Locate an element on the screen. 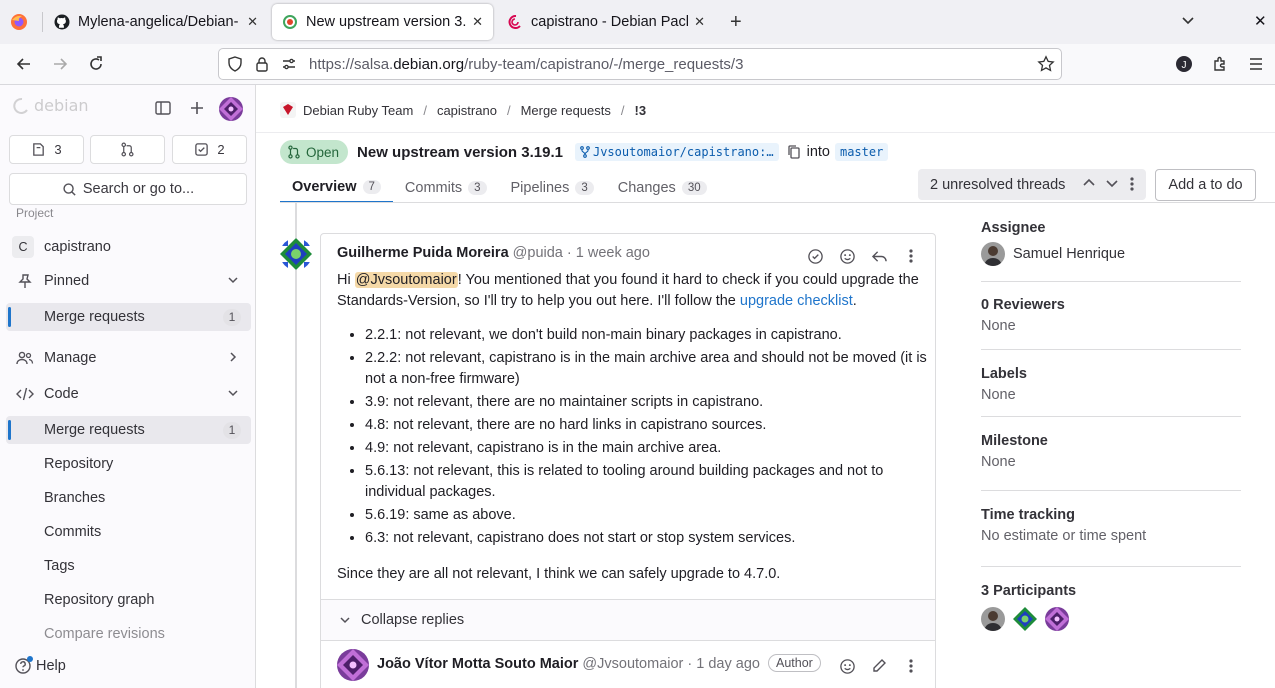 Image resolution: width=1275 pixels, height=688 pixels. sidebar-item-repository: Repository is located at coordinates (128, 464).